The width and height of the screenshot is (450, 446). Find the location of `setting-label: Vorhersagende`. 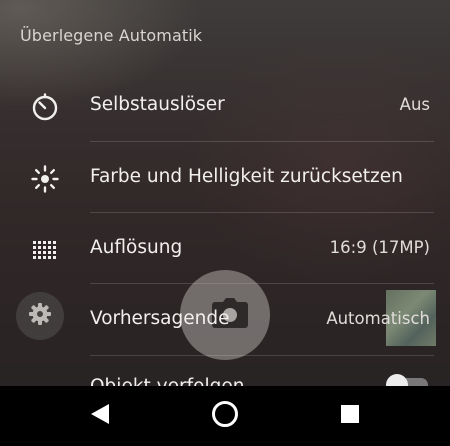

setting-label: Vorhersagende is located at coordinates (160, 318).